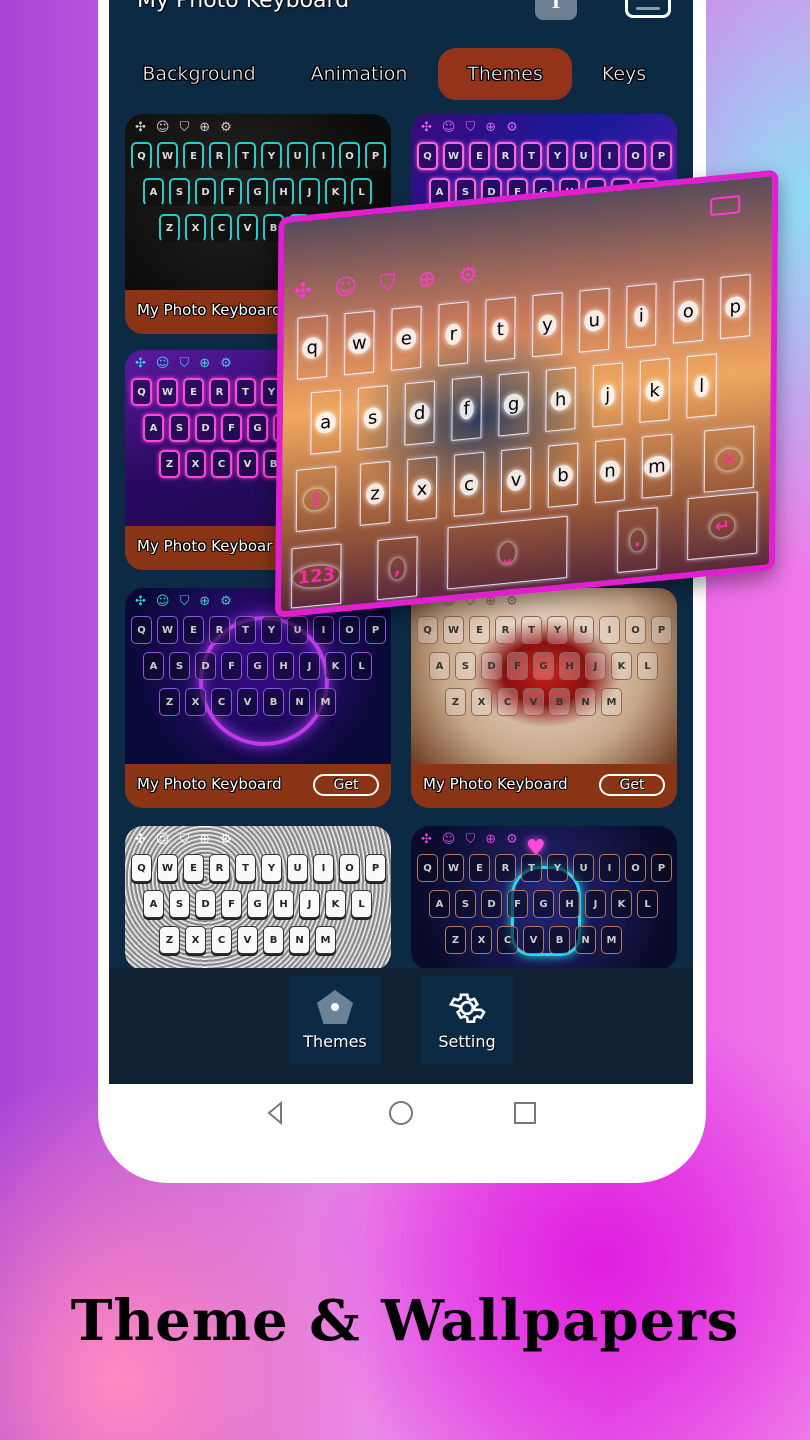 The image size is (810, 1440). What do you see at coordinates (375, 493) in the screenshot?
I see `featured-key: z` at bounding box center [375, 493].